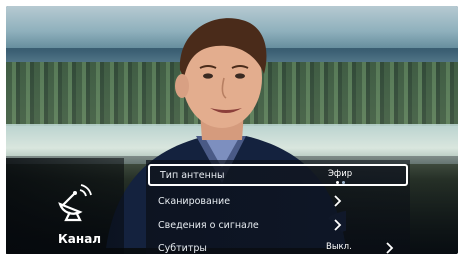 This screenshot has width=464, height=260. What do you see at coordinates (278, 201) in the screenshot?
I see `menu-item-scanning: Сканирование` at bounding box center [278, 201].